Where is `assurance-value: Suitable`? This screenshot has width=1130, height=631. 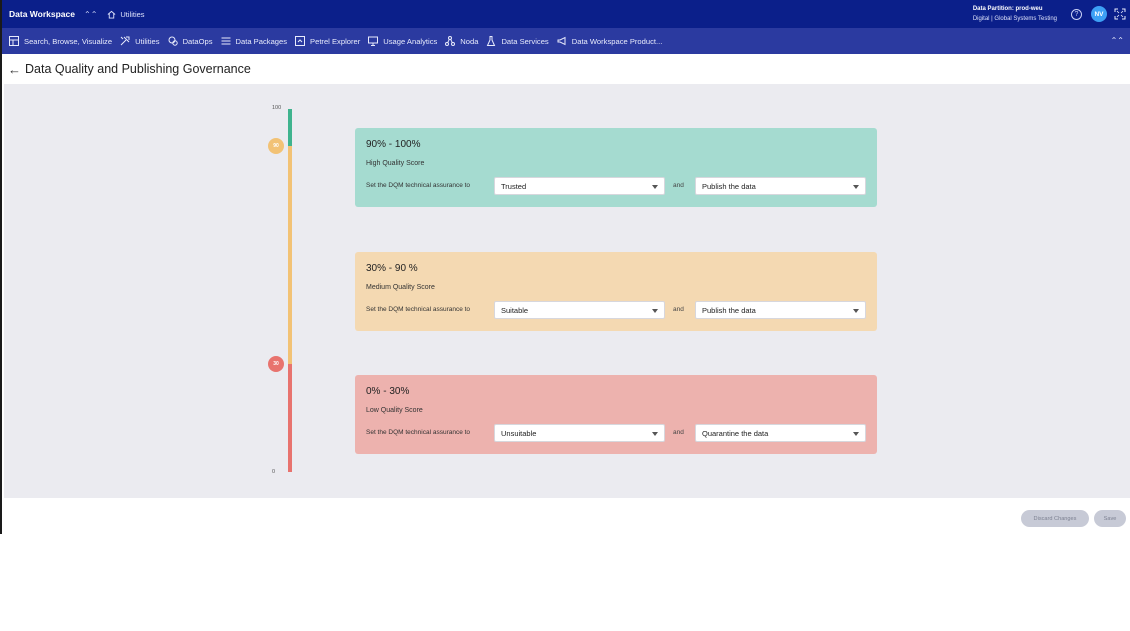
assurance-value: Suitable is located at coordinates (515, 310).